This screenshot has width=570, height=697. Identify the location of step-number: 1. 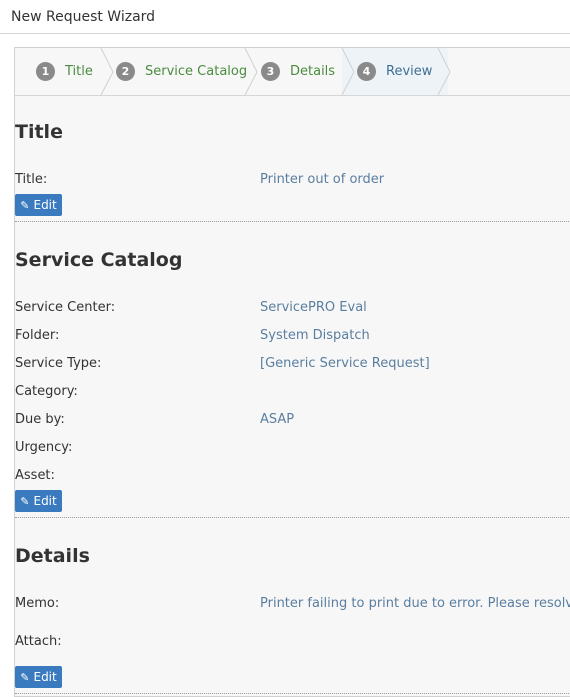
(45, 71).